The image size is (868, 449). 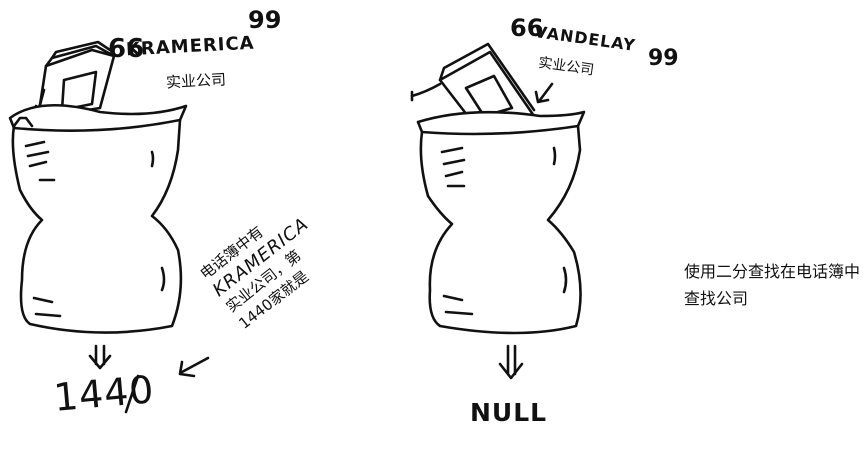 What do you see at coordinates (663, 58) in the screenshot?
I see `right-close-quote: 99` at bounding box center [663, 58].